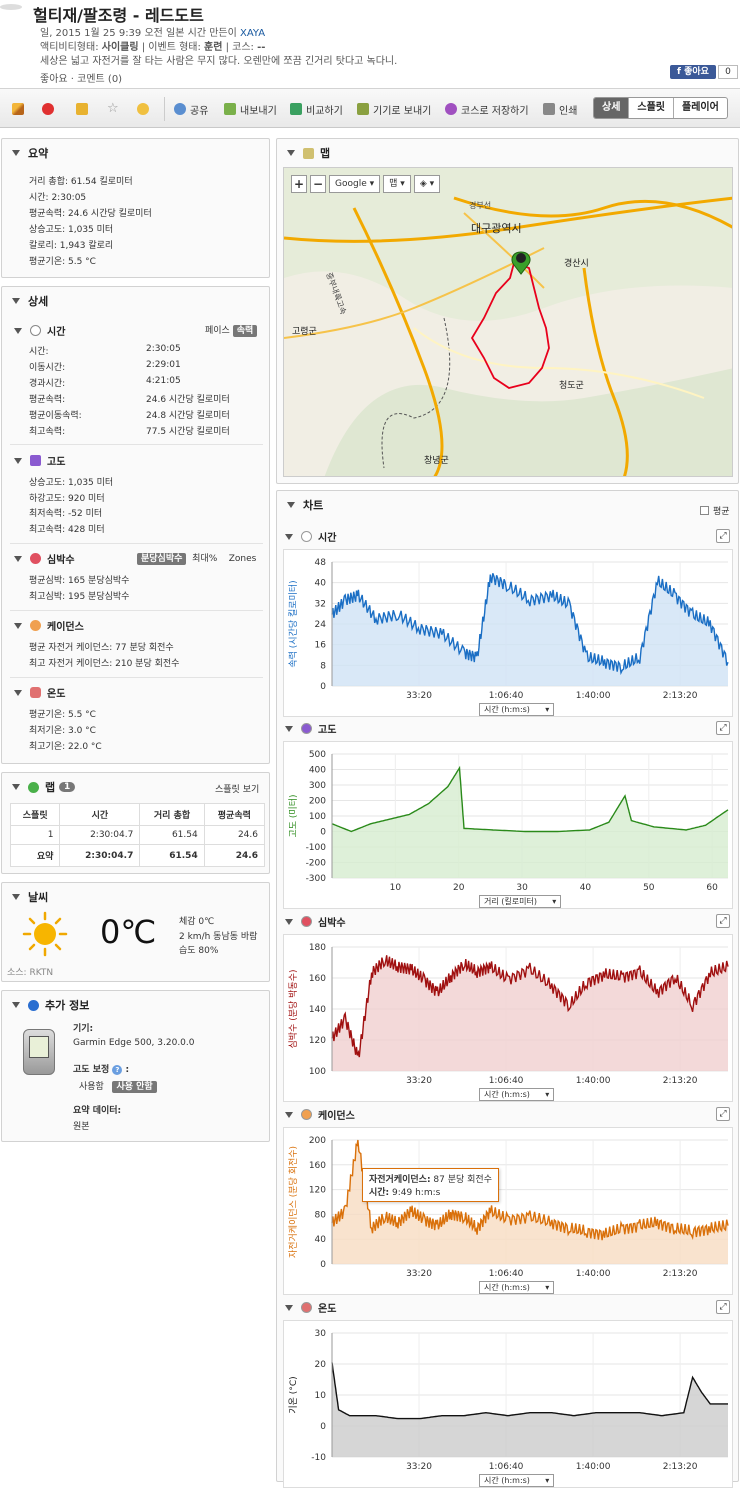 Image resolution: width=740 pixels, height=1492 pixels. Describe the element at coordinates (35, 460) in the screenshot. I see `elevation-icon` at that location.